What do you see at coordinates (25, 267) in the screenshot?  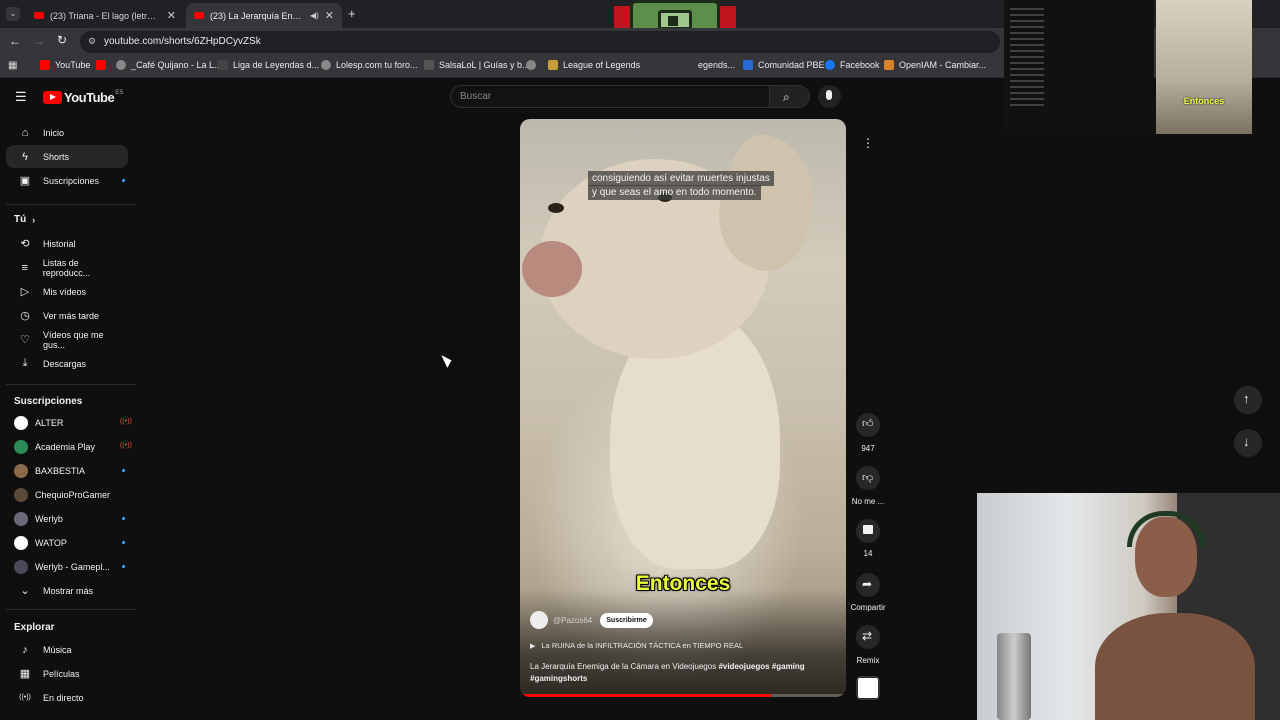 I see `playlist-icon: ≡` at bounding box center [25, 267].